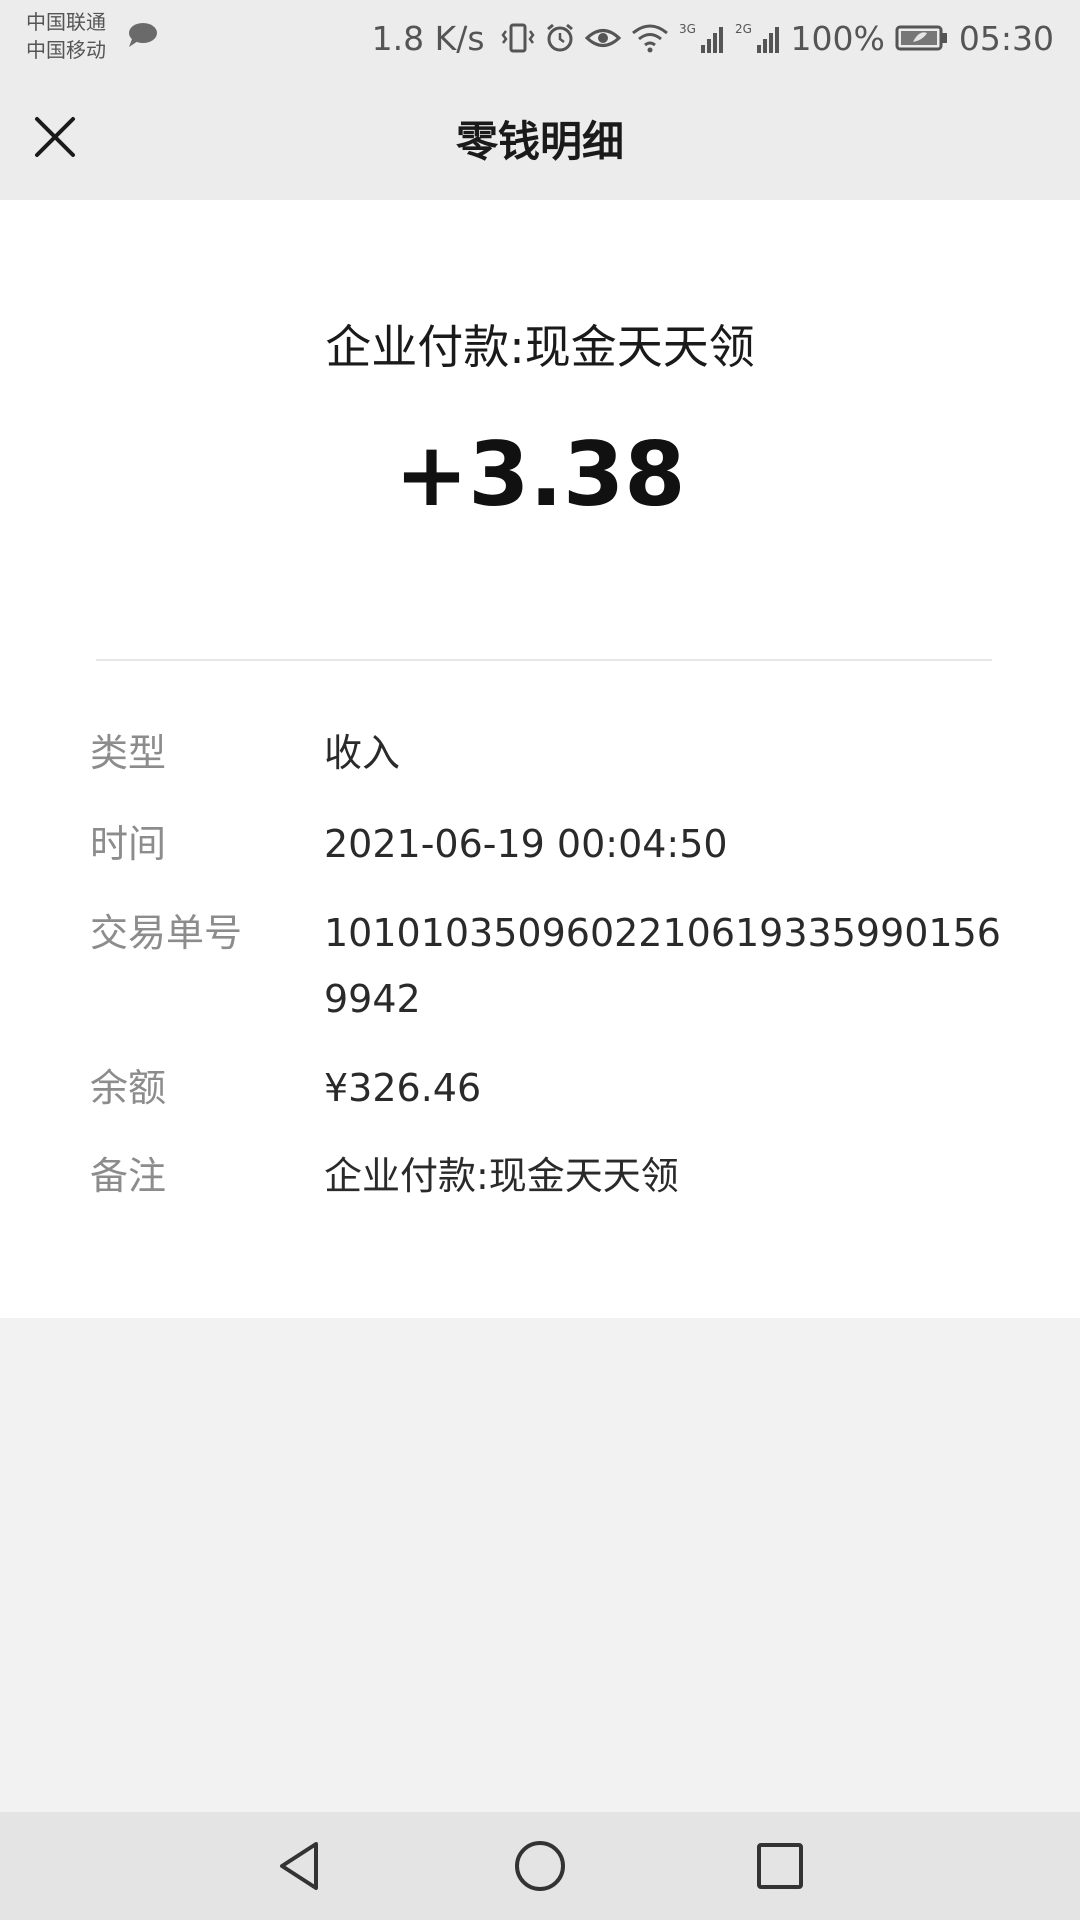 The width and height of the screenshot is (1080, 1920). What do you see at coordinates (602, 38) in the screenshot?
I see `eye-icon` at bounding box center [602, 38].